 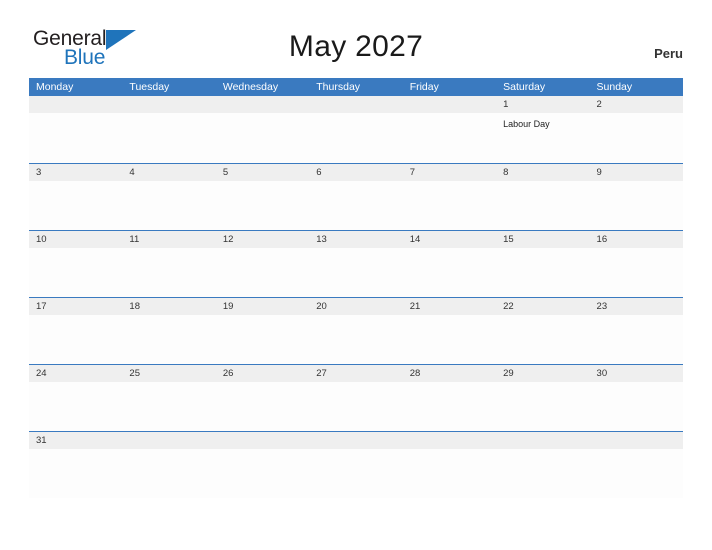 What do you see at coordinates (424, 87) in the screenshot?
I see `weekday-header-friday: Friday` at bounding box center [424, 87].